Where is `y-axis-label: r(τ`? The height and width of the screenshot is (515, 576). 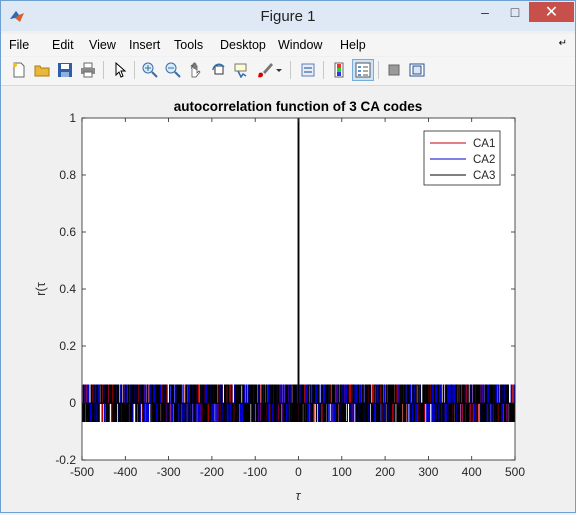 y-axis-label: r(τ is located at coordinates (40, 288).